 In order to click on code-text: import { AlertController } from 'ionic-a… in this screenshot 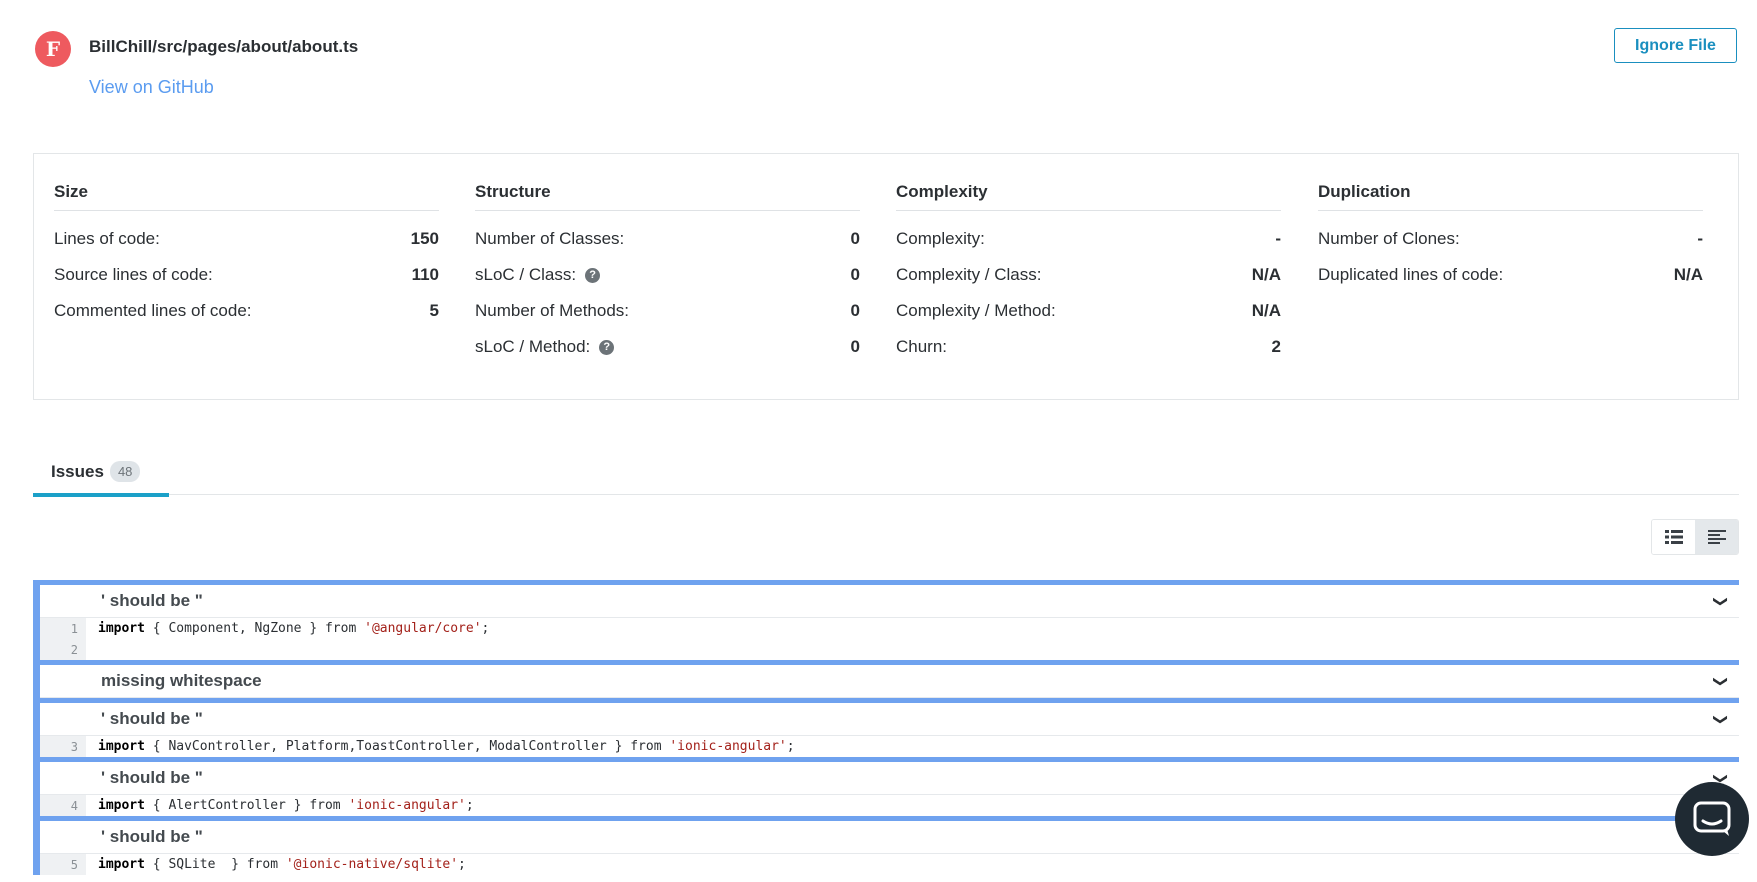, I will do `click(286, 805)`.